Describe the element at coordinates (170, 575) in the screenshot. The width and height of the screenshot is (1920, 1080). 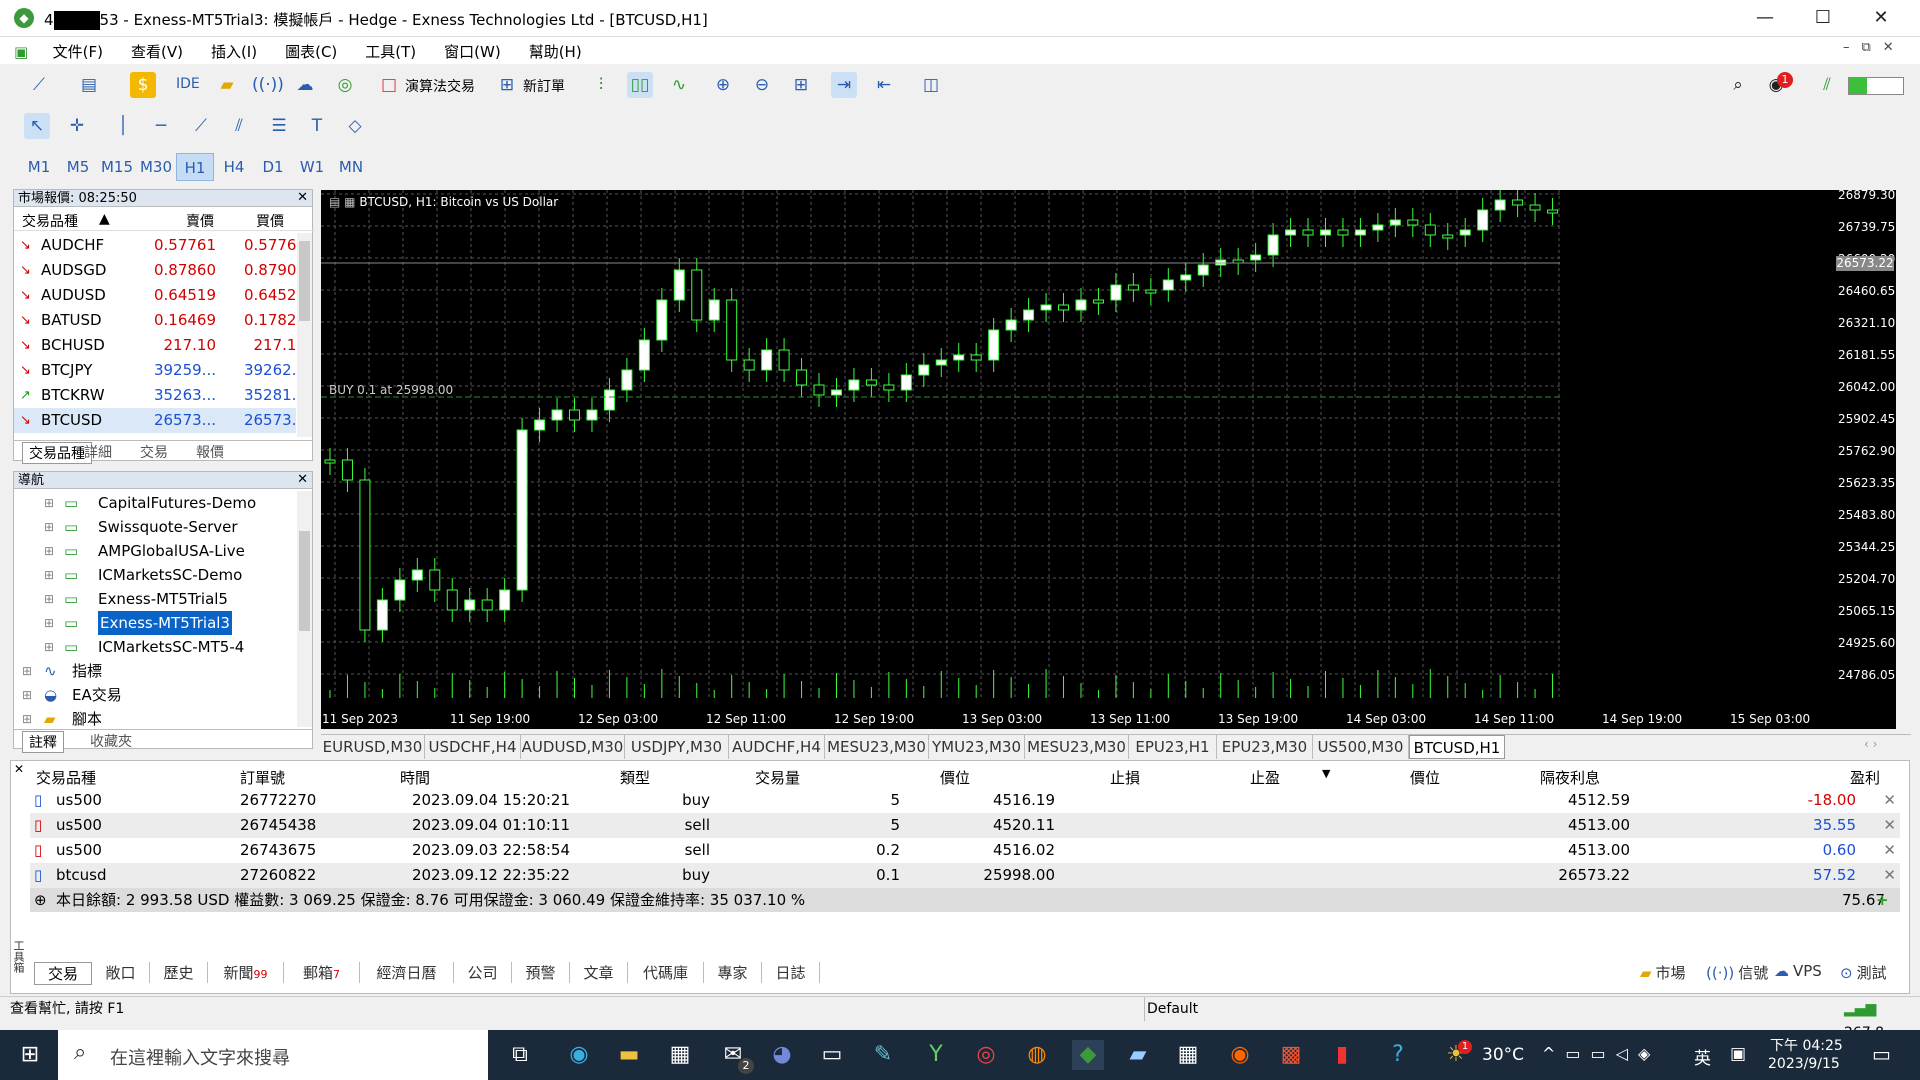
I see `account-name: ICMarketsSC-Demo` at that location.